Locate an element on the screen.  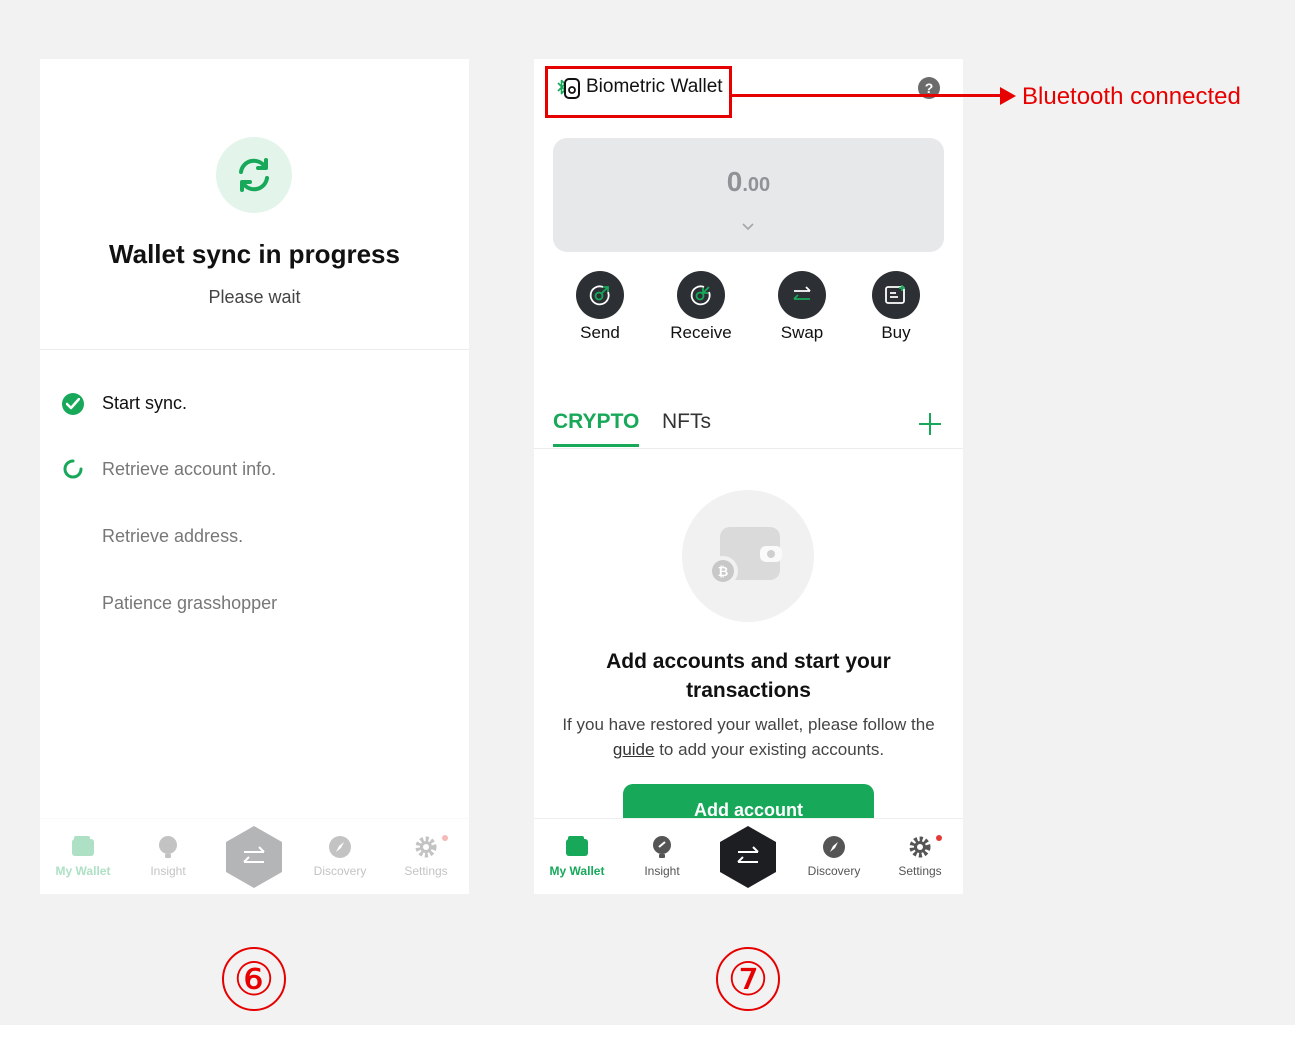
receive-icon is located at coordinates (701, 295).